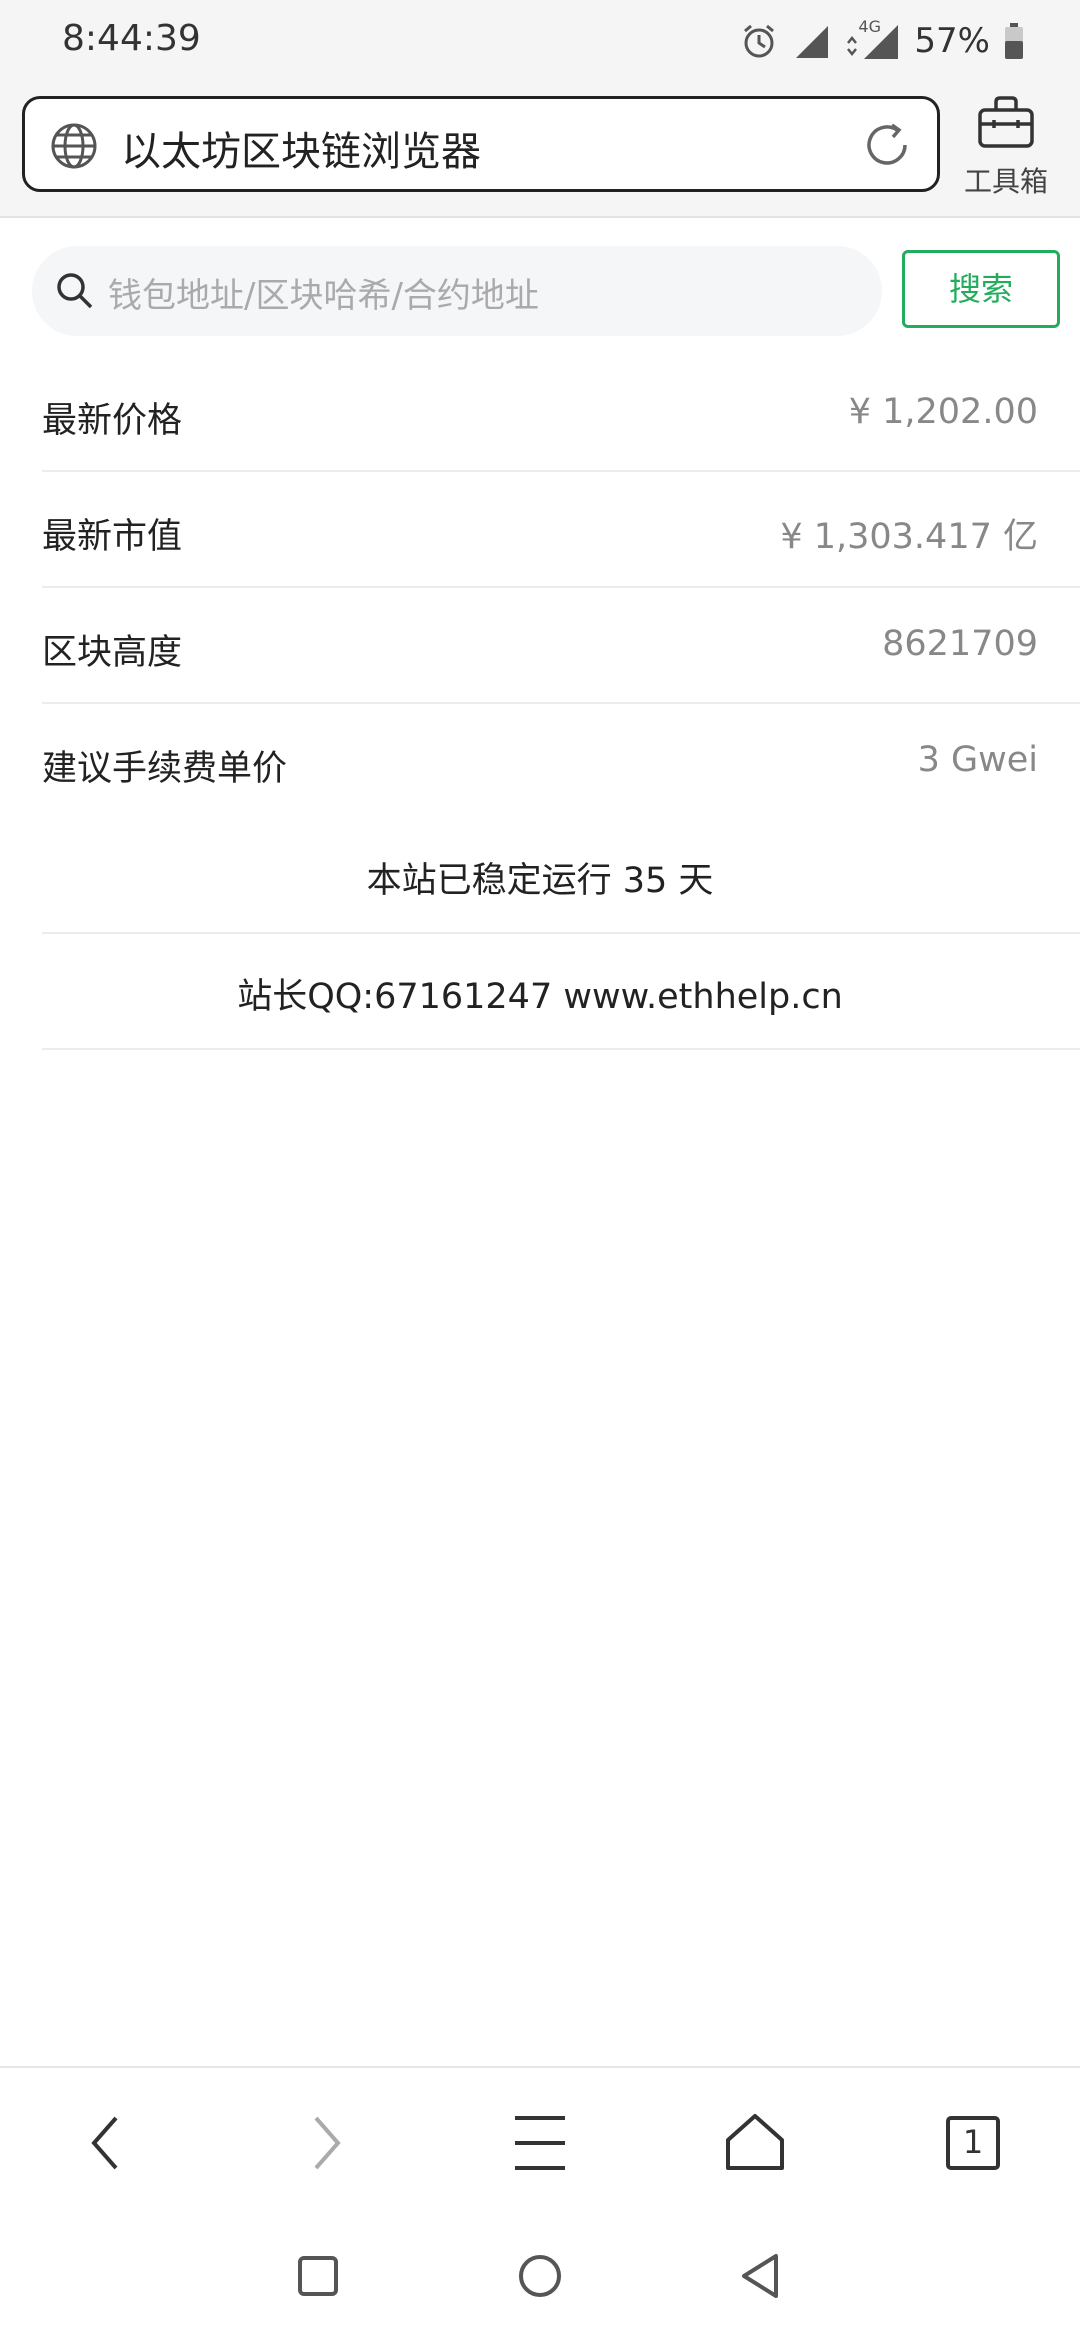  Describe the element at coordinates (301, 152) in the screenshot. I see `page-title: 以太坊区块链浏览器` at that location.